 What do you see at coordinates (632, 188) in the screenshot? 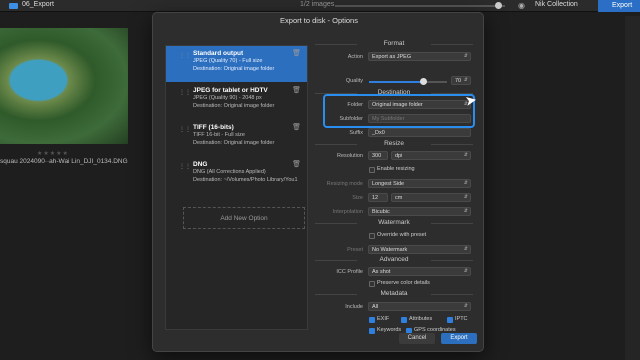
I see `right-panel-edge` at bounding box center [632, 188].